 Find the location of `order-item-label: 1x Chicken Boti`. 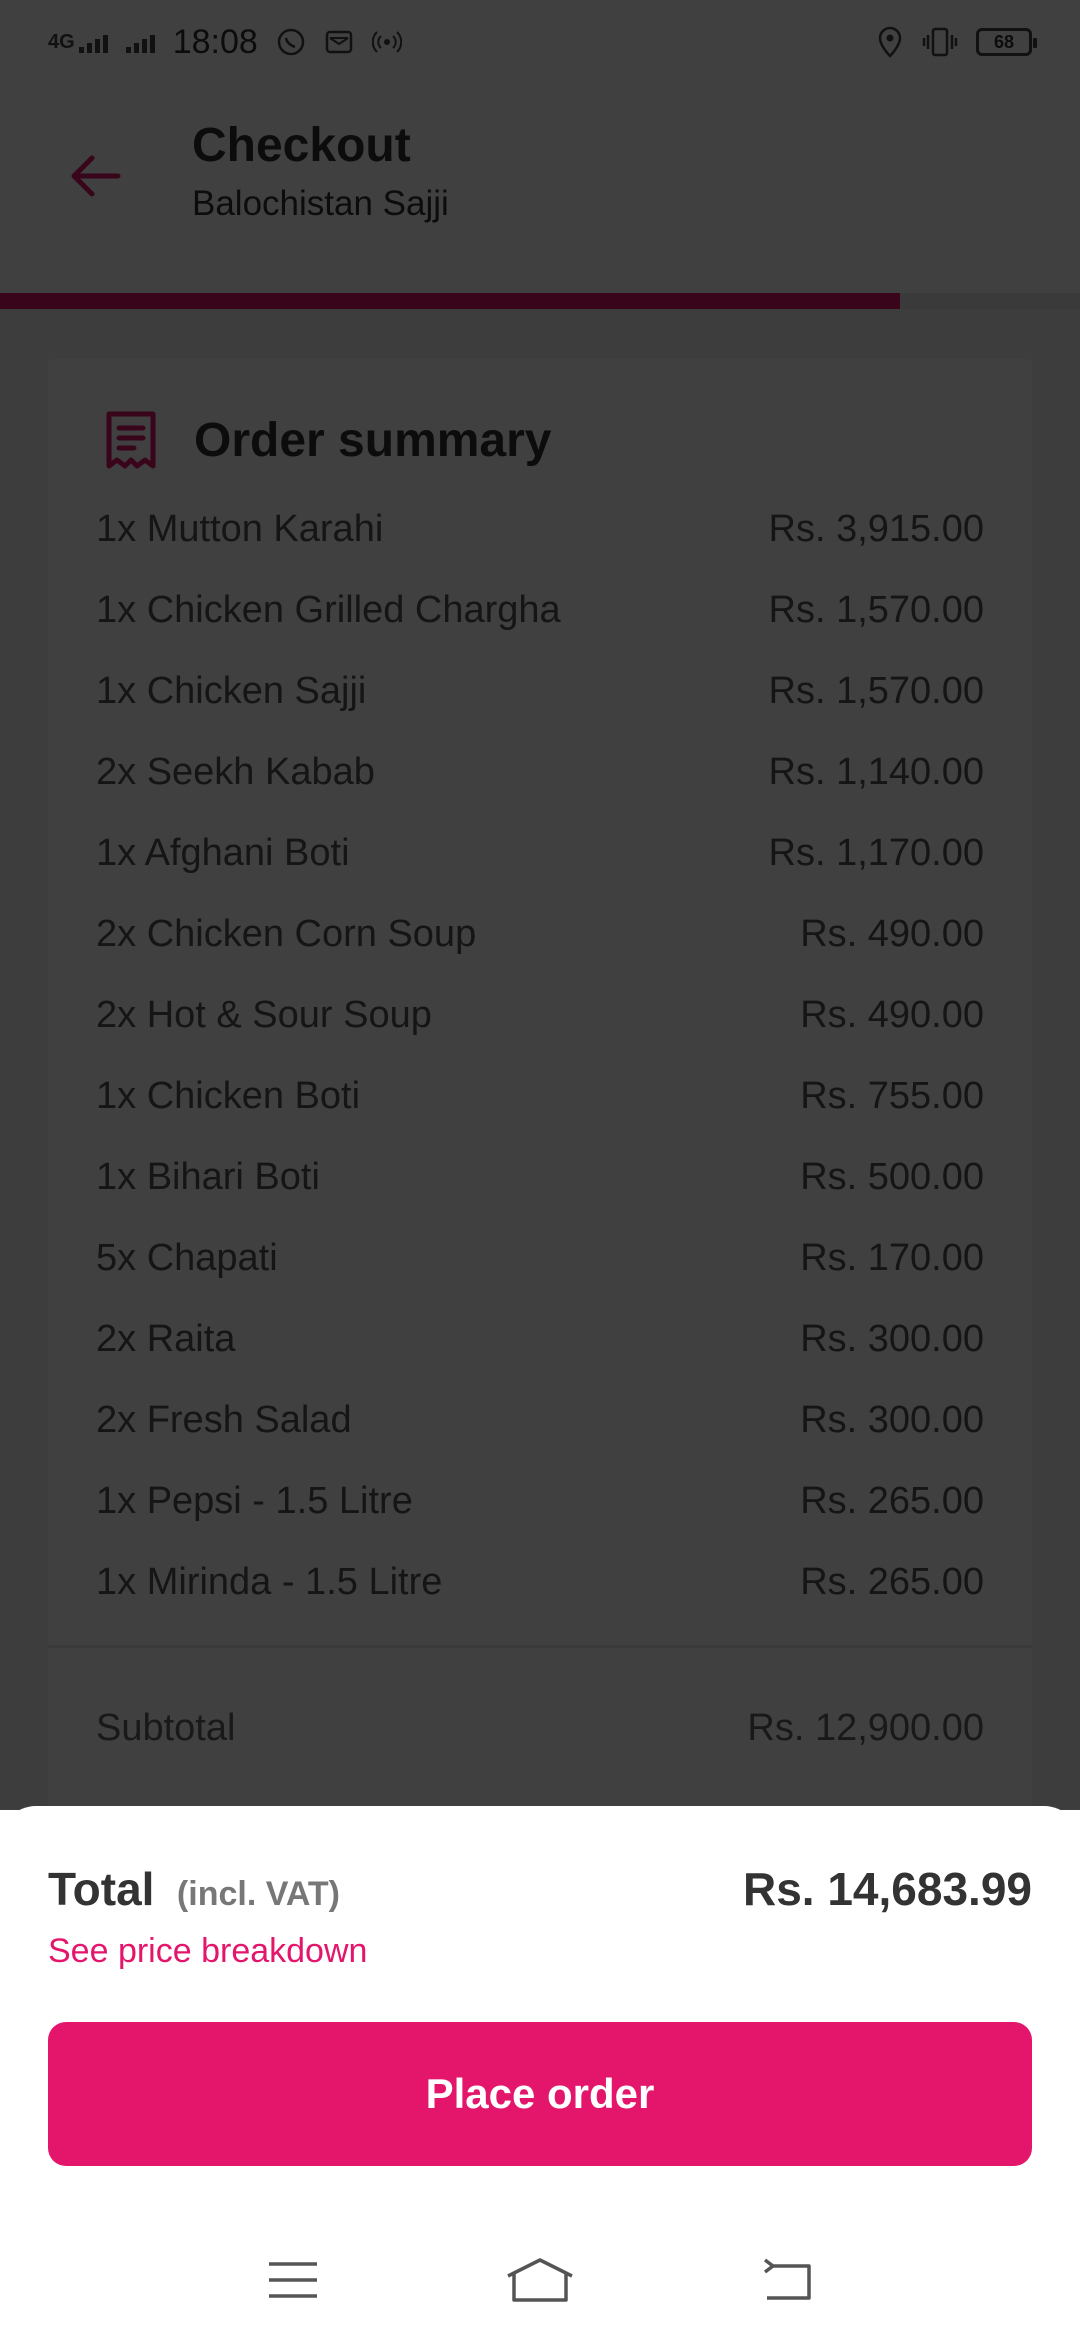

order-item-label: 1x Chicken Boti is located at coordinates (228, 1096).